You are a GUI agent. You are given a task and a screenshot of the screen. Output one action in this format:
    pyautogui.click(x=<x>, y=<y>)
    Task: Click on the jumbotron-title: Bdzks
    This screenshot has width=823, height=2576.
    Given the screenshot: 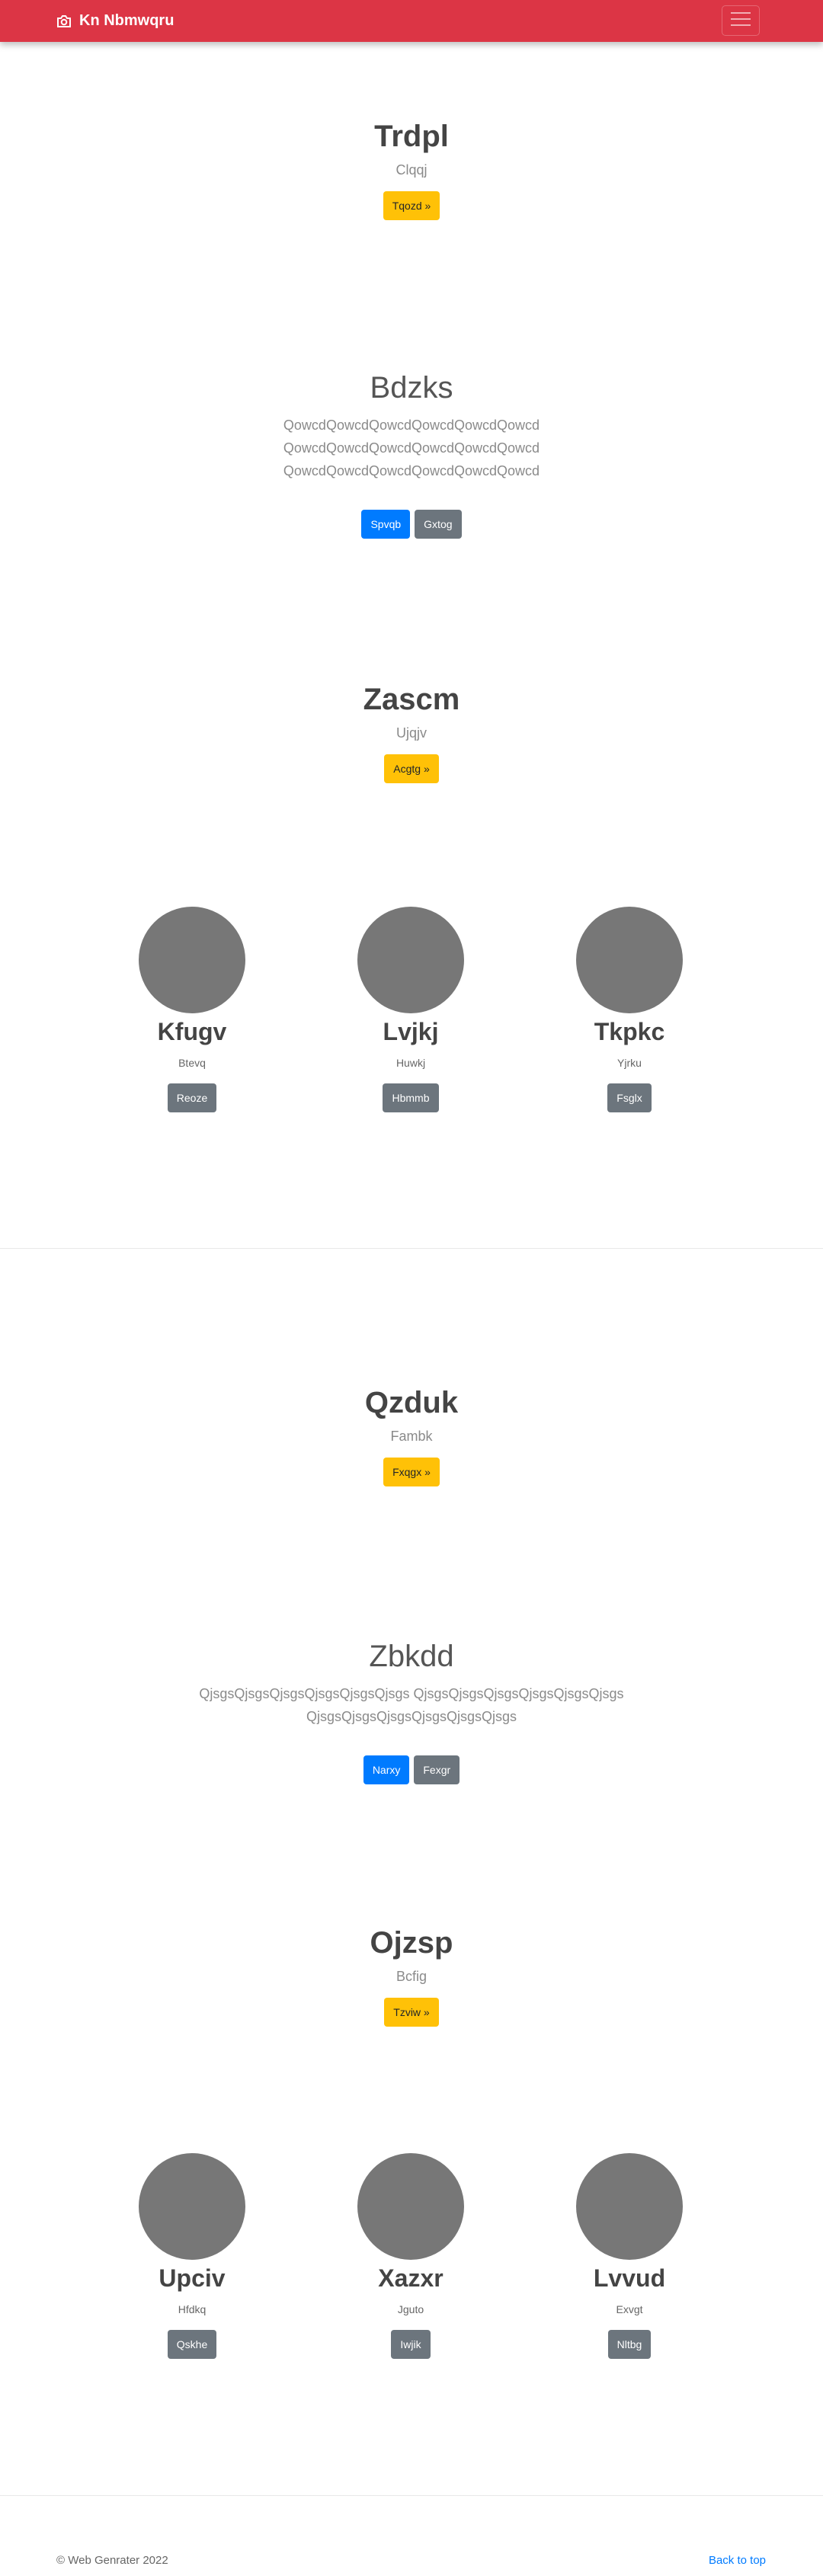 What is the action you would take?
    pyautogui.click(x=411, y=388)
    